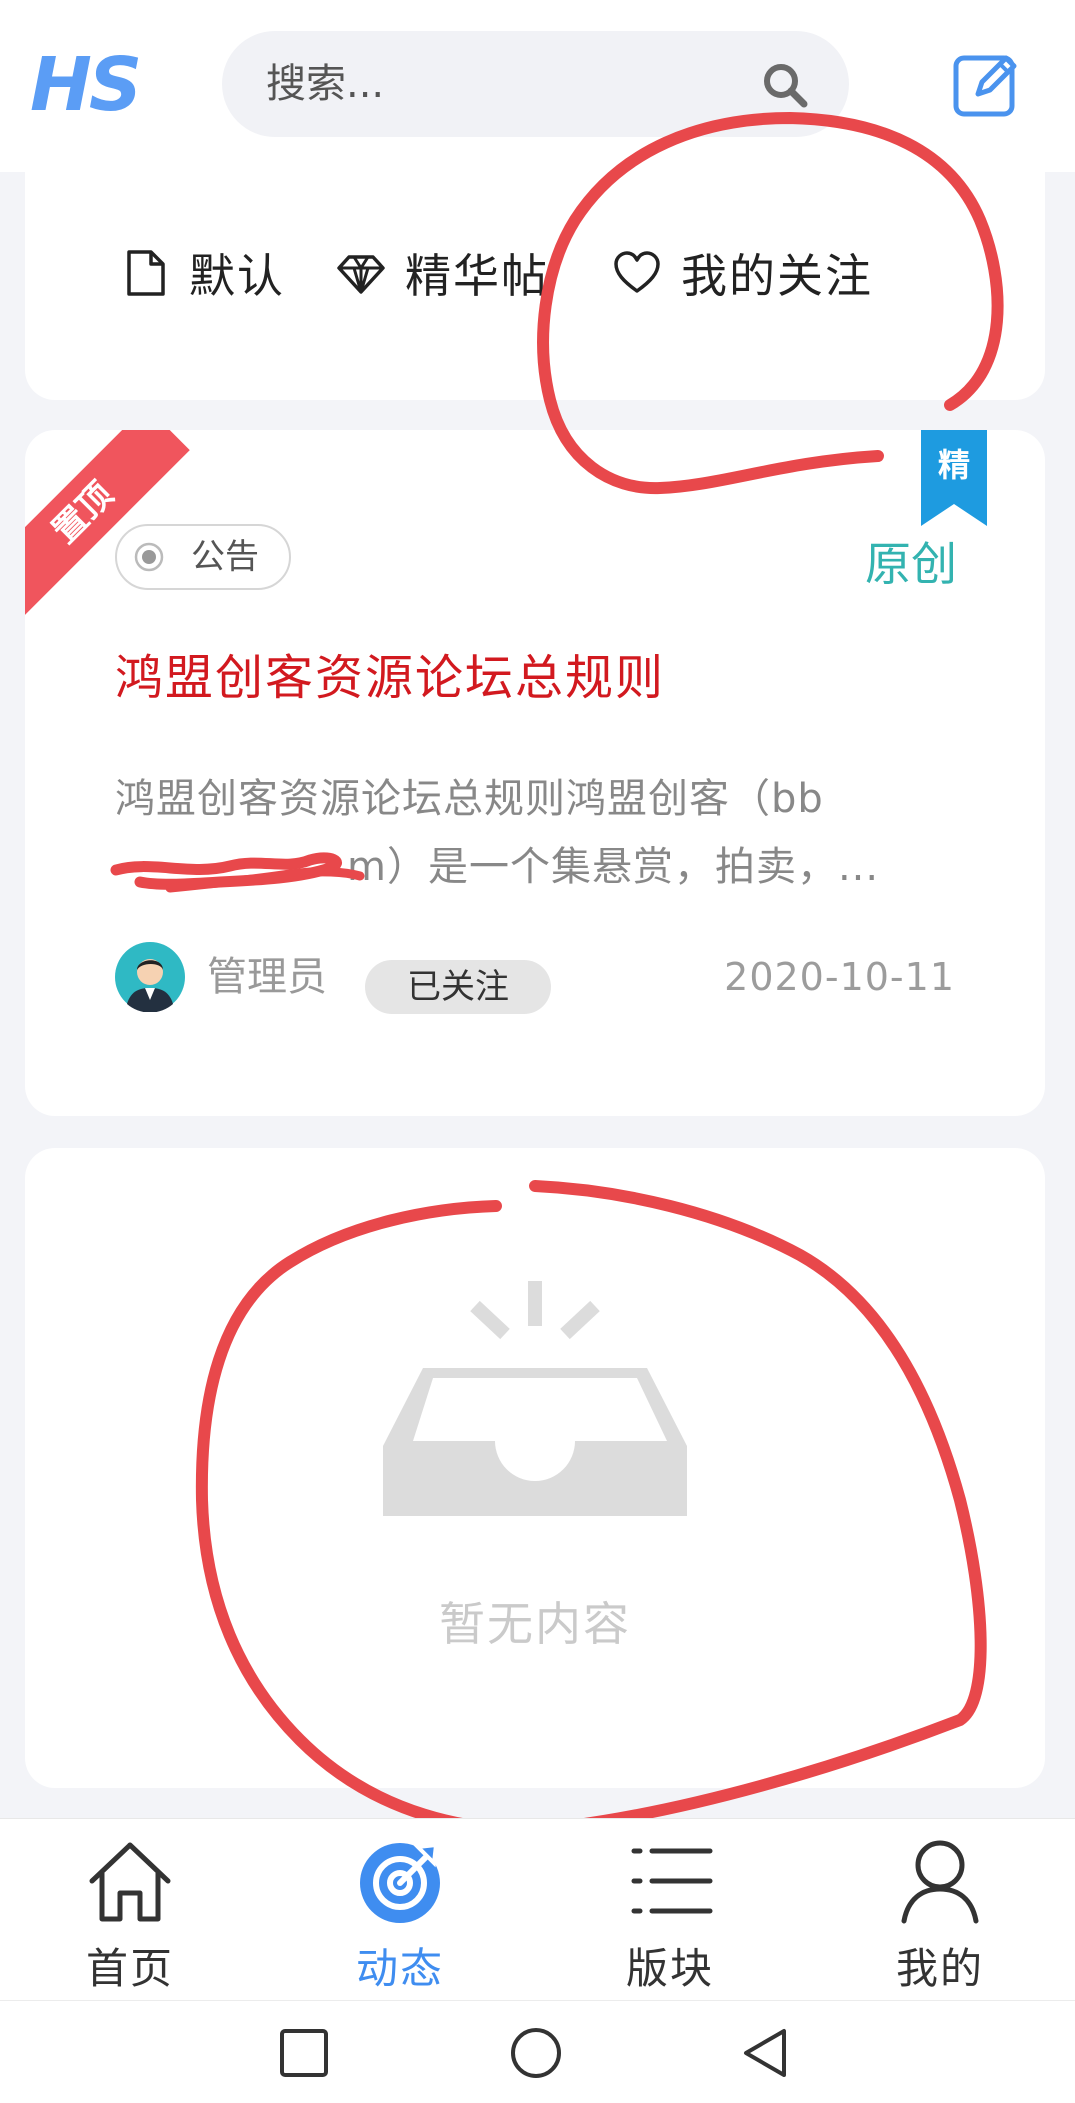 The height and width of the screenshot is (2103, 1075). What do you see at coordinates (361, 274) in the screenshot?
I see `diamond-icon` at bounding box center [361, 274].